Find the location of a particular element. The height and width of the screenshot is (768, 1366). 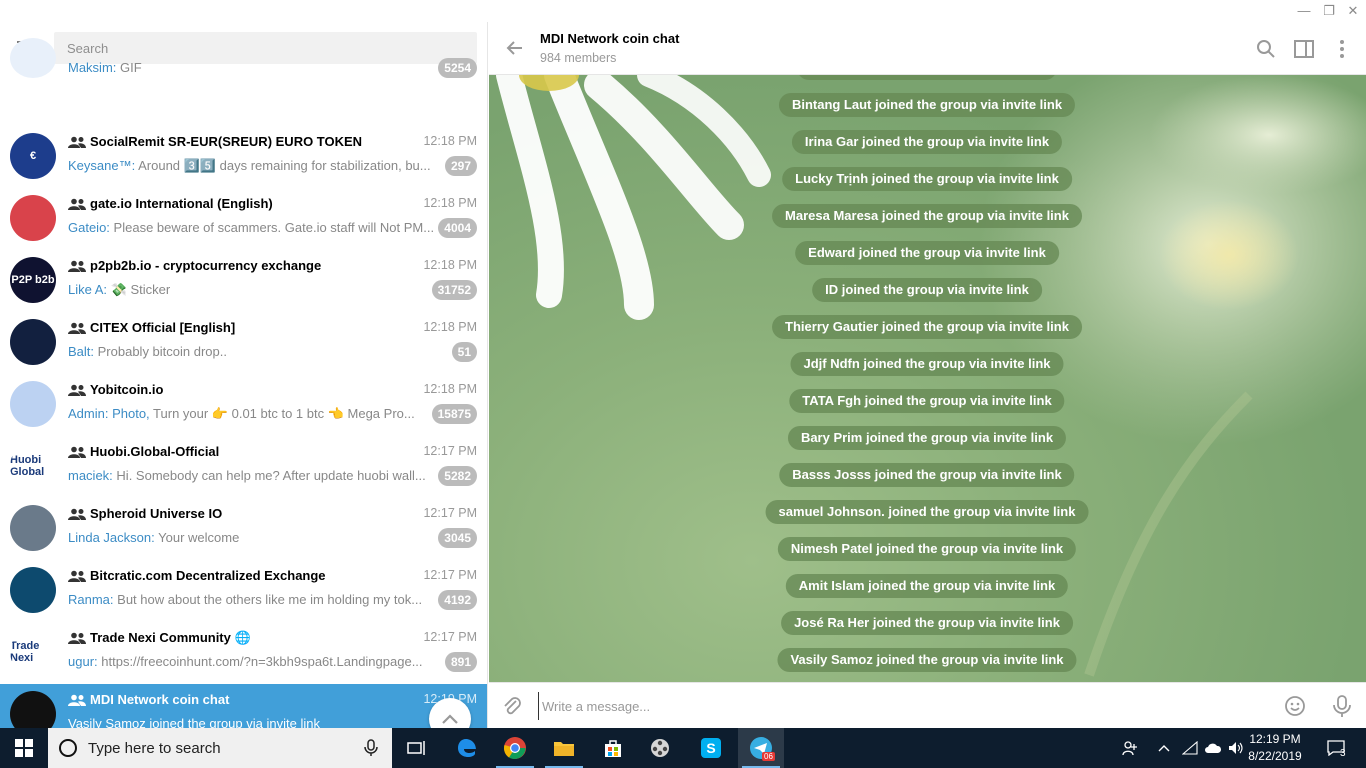

chat-list-item: Maksim: GIF 5254 is located at coordinates (243, 82).